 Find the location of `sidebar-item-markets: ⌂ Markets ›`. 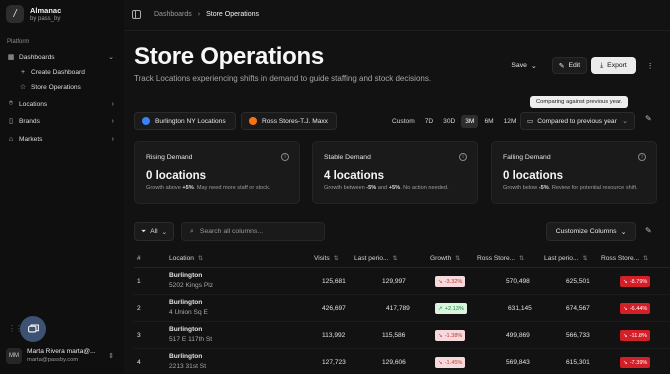

sidebar-item-markets: ⌂ Markets › is located at coordinates (62, 139).